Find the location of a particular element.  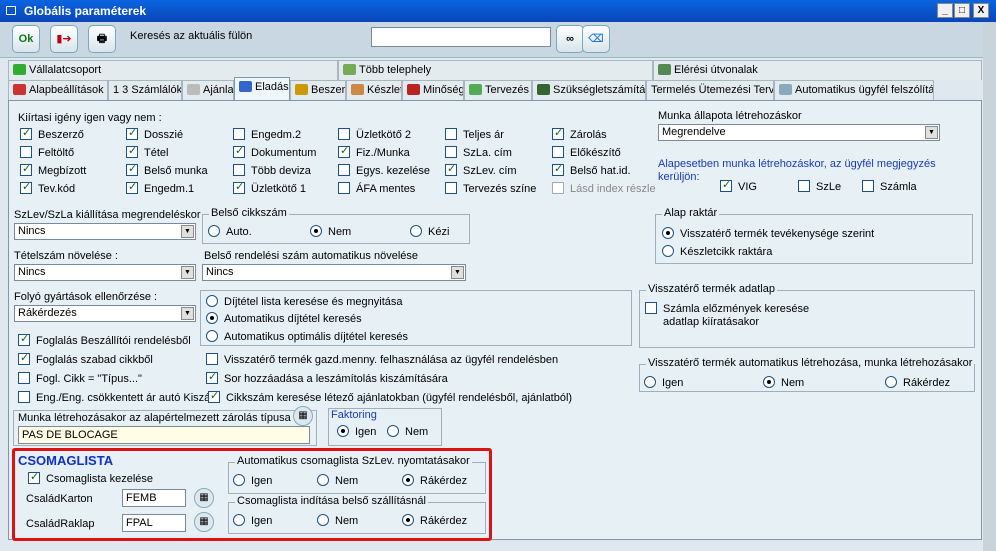

kiirtasi-checkbox: Feltöltő is located at coordinates (47, 152).